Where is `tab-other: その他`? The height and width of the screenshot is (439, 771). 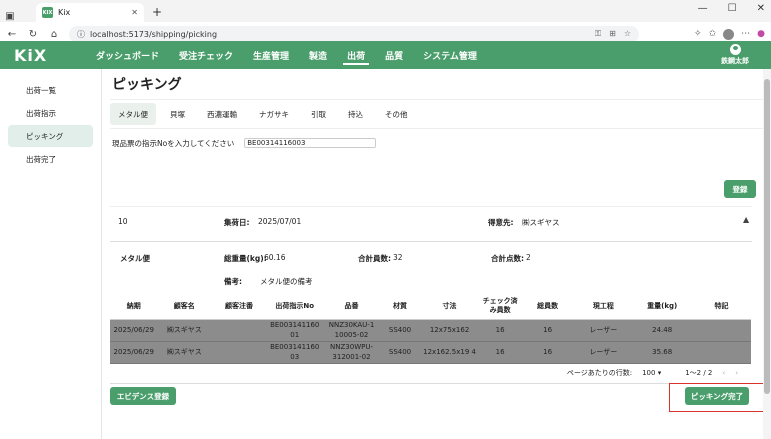
tab-other: その他 is located at coordinates (396, 114).